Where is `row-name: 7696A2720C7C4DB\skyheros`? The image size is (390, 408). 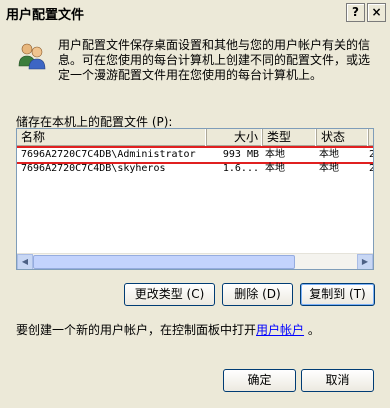
row-name: 7696A2720C7C4DB\skyheros is located at coordinates (93, 168).